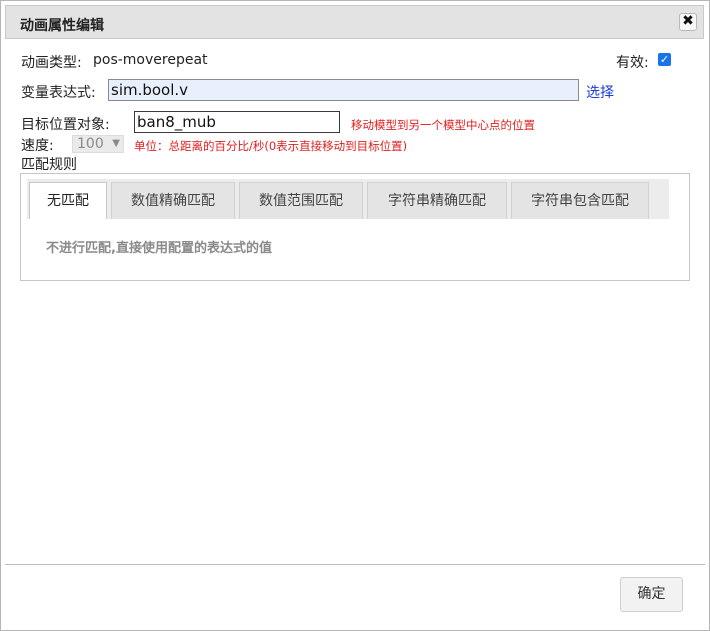  Describe the element at coordinates (116, 143) in the screenshot. I see `chevron-down-icon: ▼` at that location.